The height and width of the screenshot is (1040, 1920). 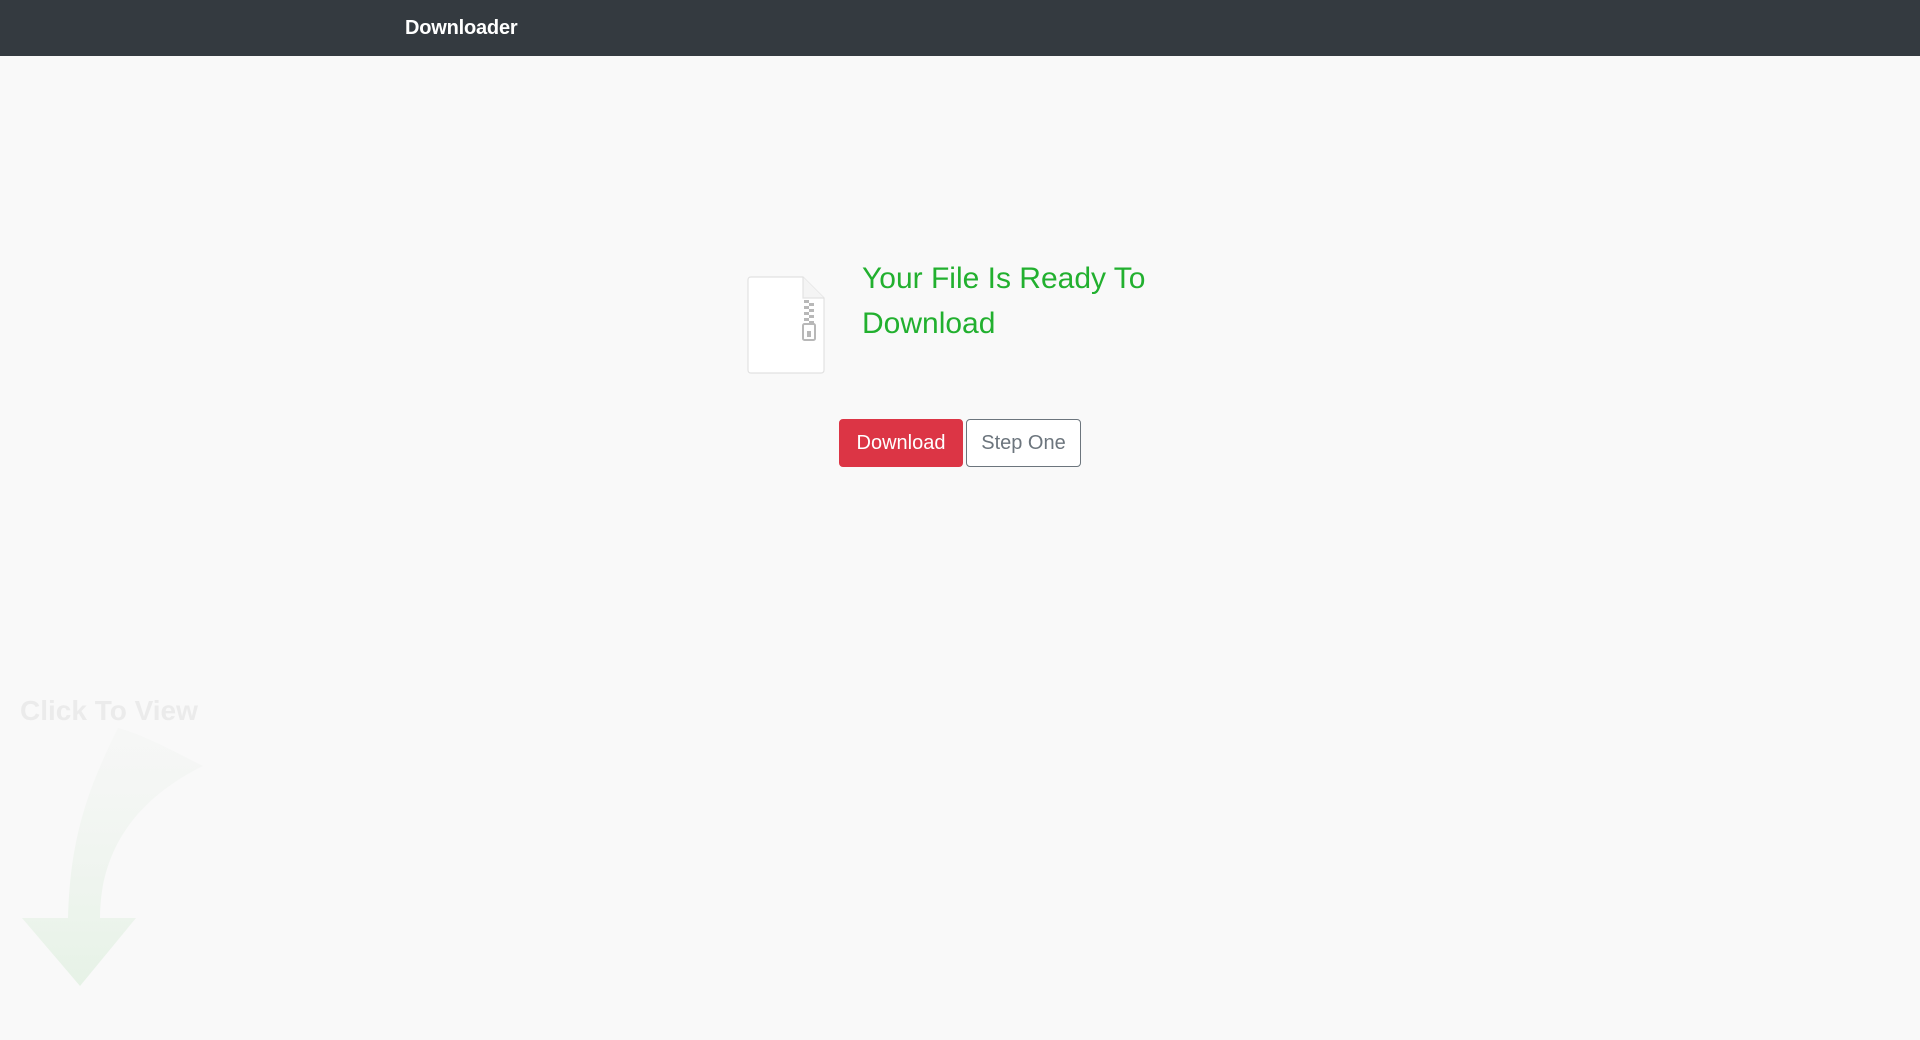 What do you see at coordinates (901, 443) in the screenshot?
I see `download-button: Download` at bounding box center [901, 443].